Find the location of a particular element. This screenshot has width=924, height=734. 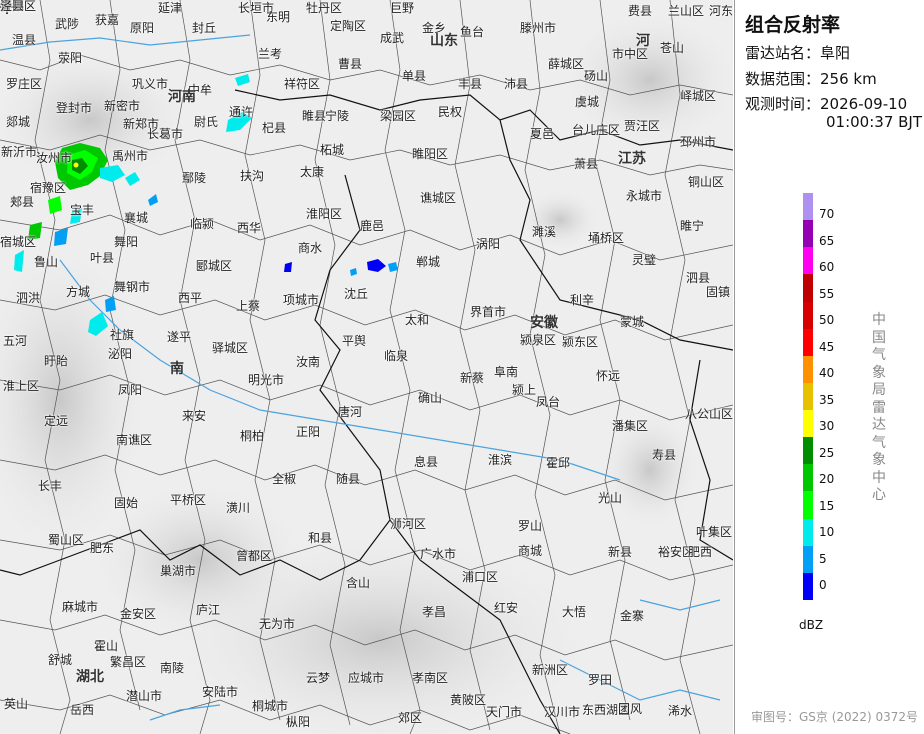

city-label: 永城市 is located at coordinates (644, 196).